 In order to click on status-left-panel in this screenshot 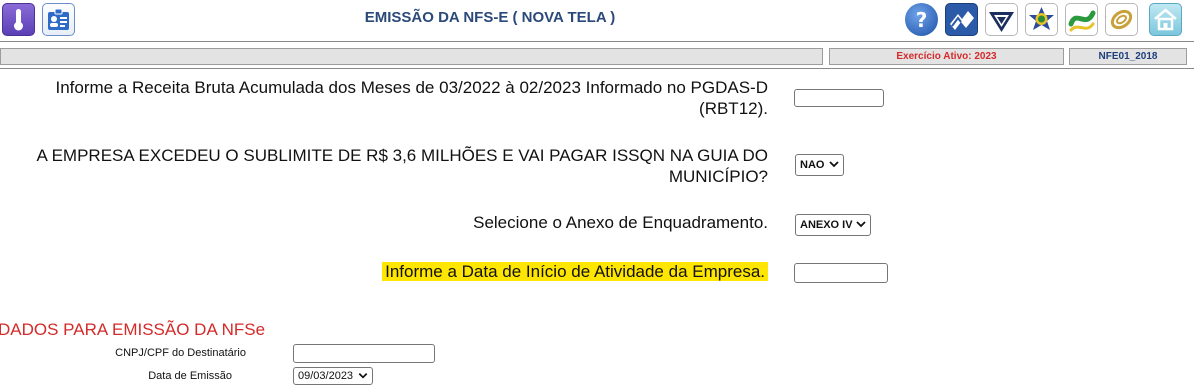, I will do `click(411, 56)`.